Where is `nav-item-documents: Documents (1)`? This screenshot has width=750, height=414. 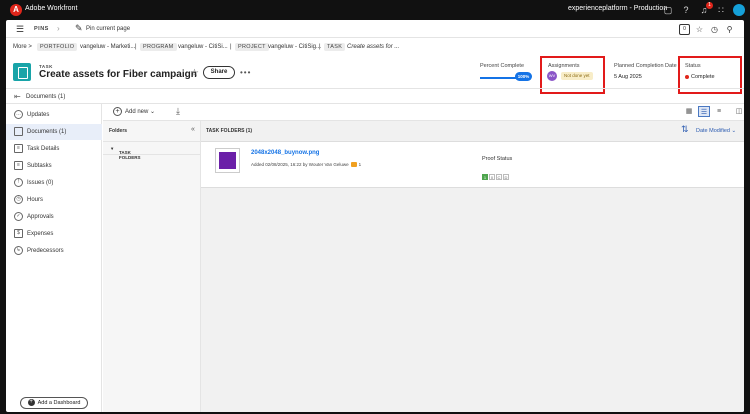 nav-item-documents: Documents (1) is located at coordinates (54, 132).